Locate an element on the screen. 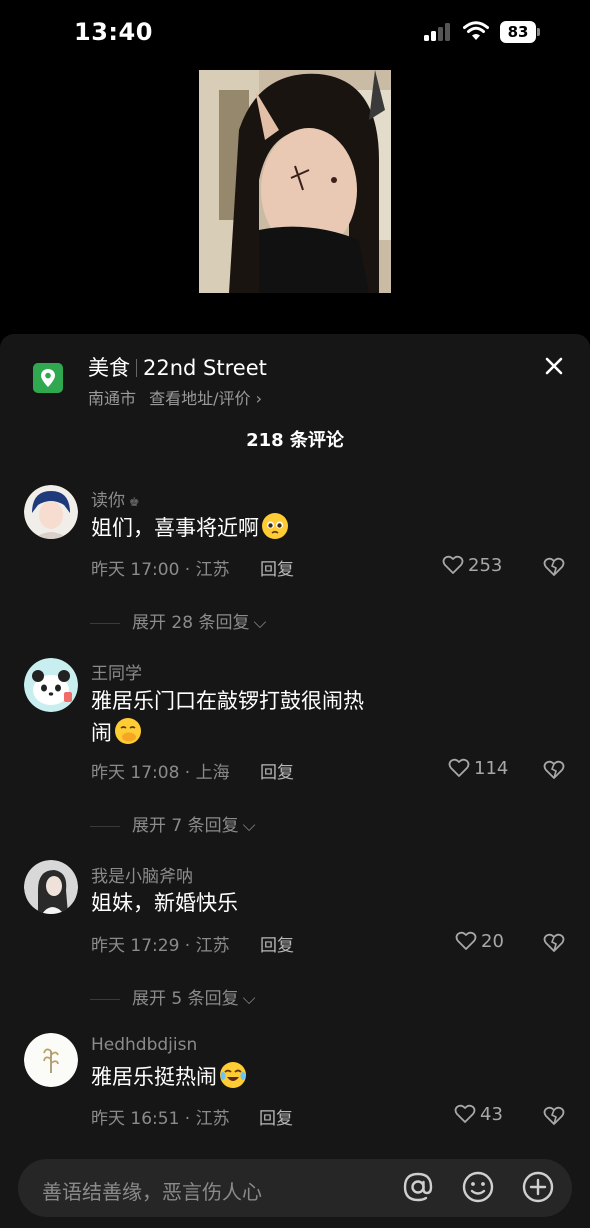 The image size is (590, 1228). video-thumbnail is located at coordinates (295, 181).